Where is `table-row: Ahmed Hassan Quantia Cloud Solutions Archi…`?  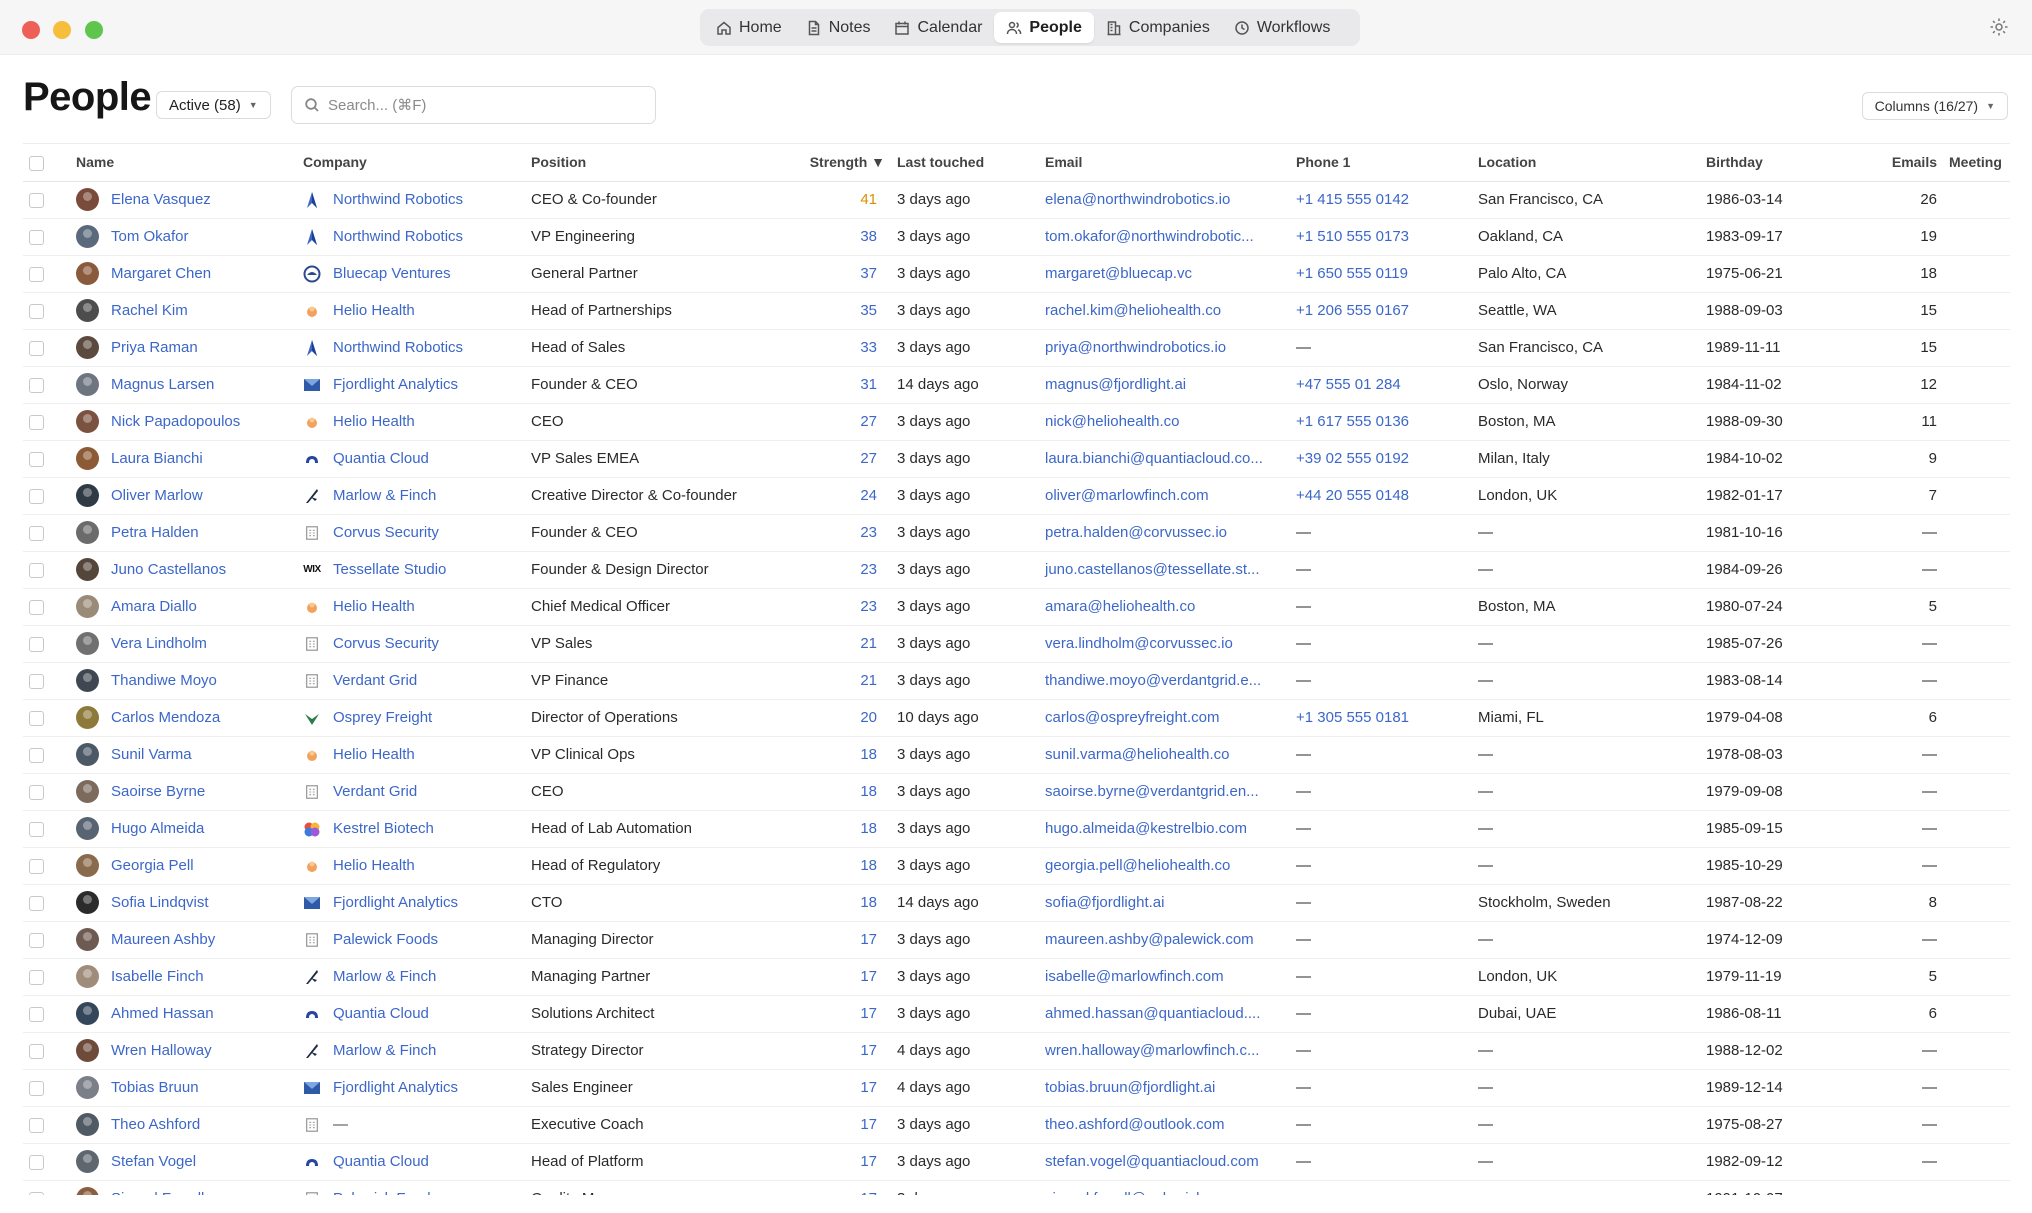
table-row: Ahmed Hassan Quantia Cloud Solutions Archi… is located at coordinates (1016, 1014).